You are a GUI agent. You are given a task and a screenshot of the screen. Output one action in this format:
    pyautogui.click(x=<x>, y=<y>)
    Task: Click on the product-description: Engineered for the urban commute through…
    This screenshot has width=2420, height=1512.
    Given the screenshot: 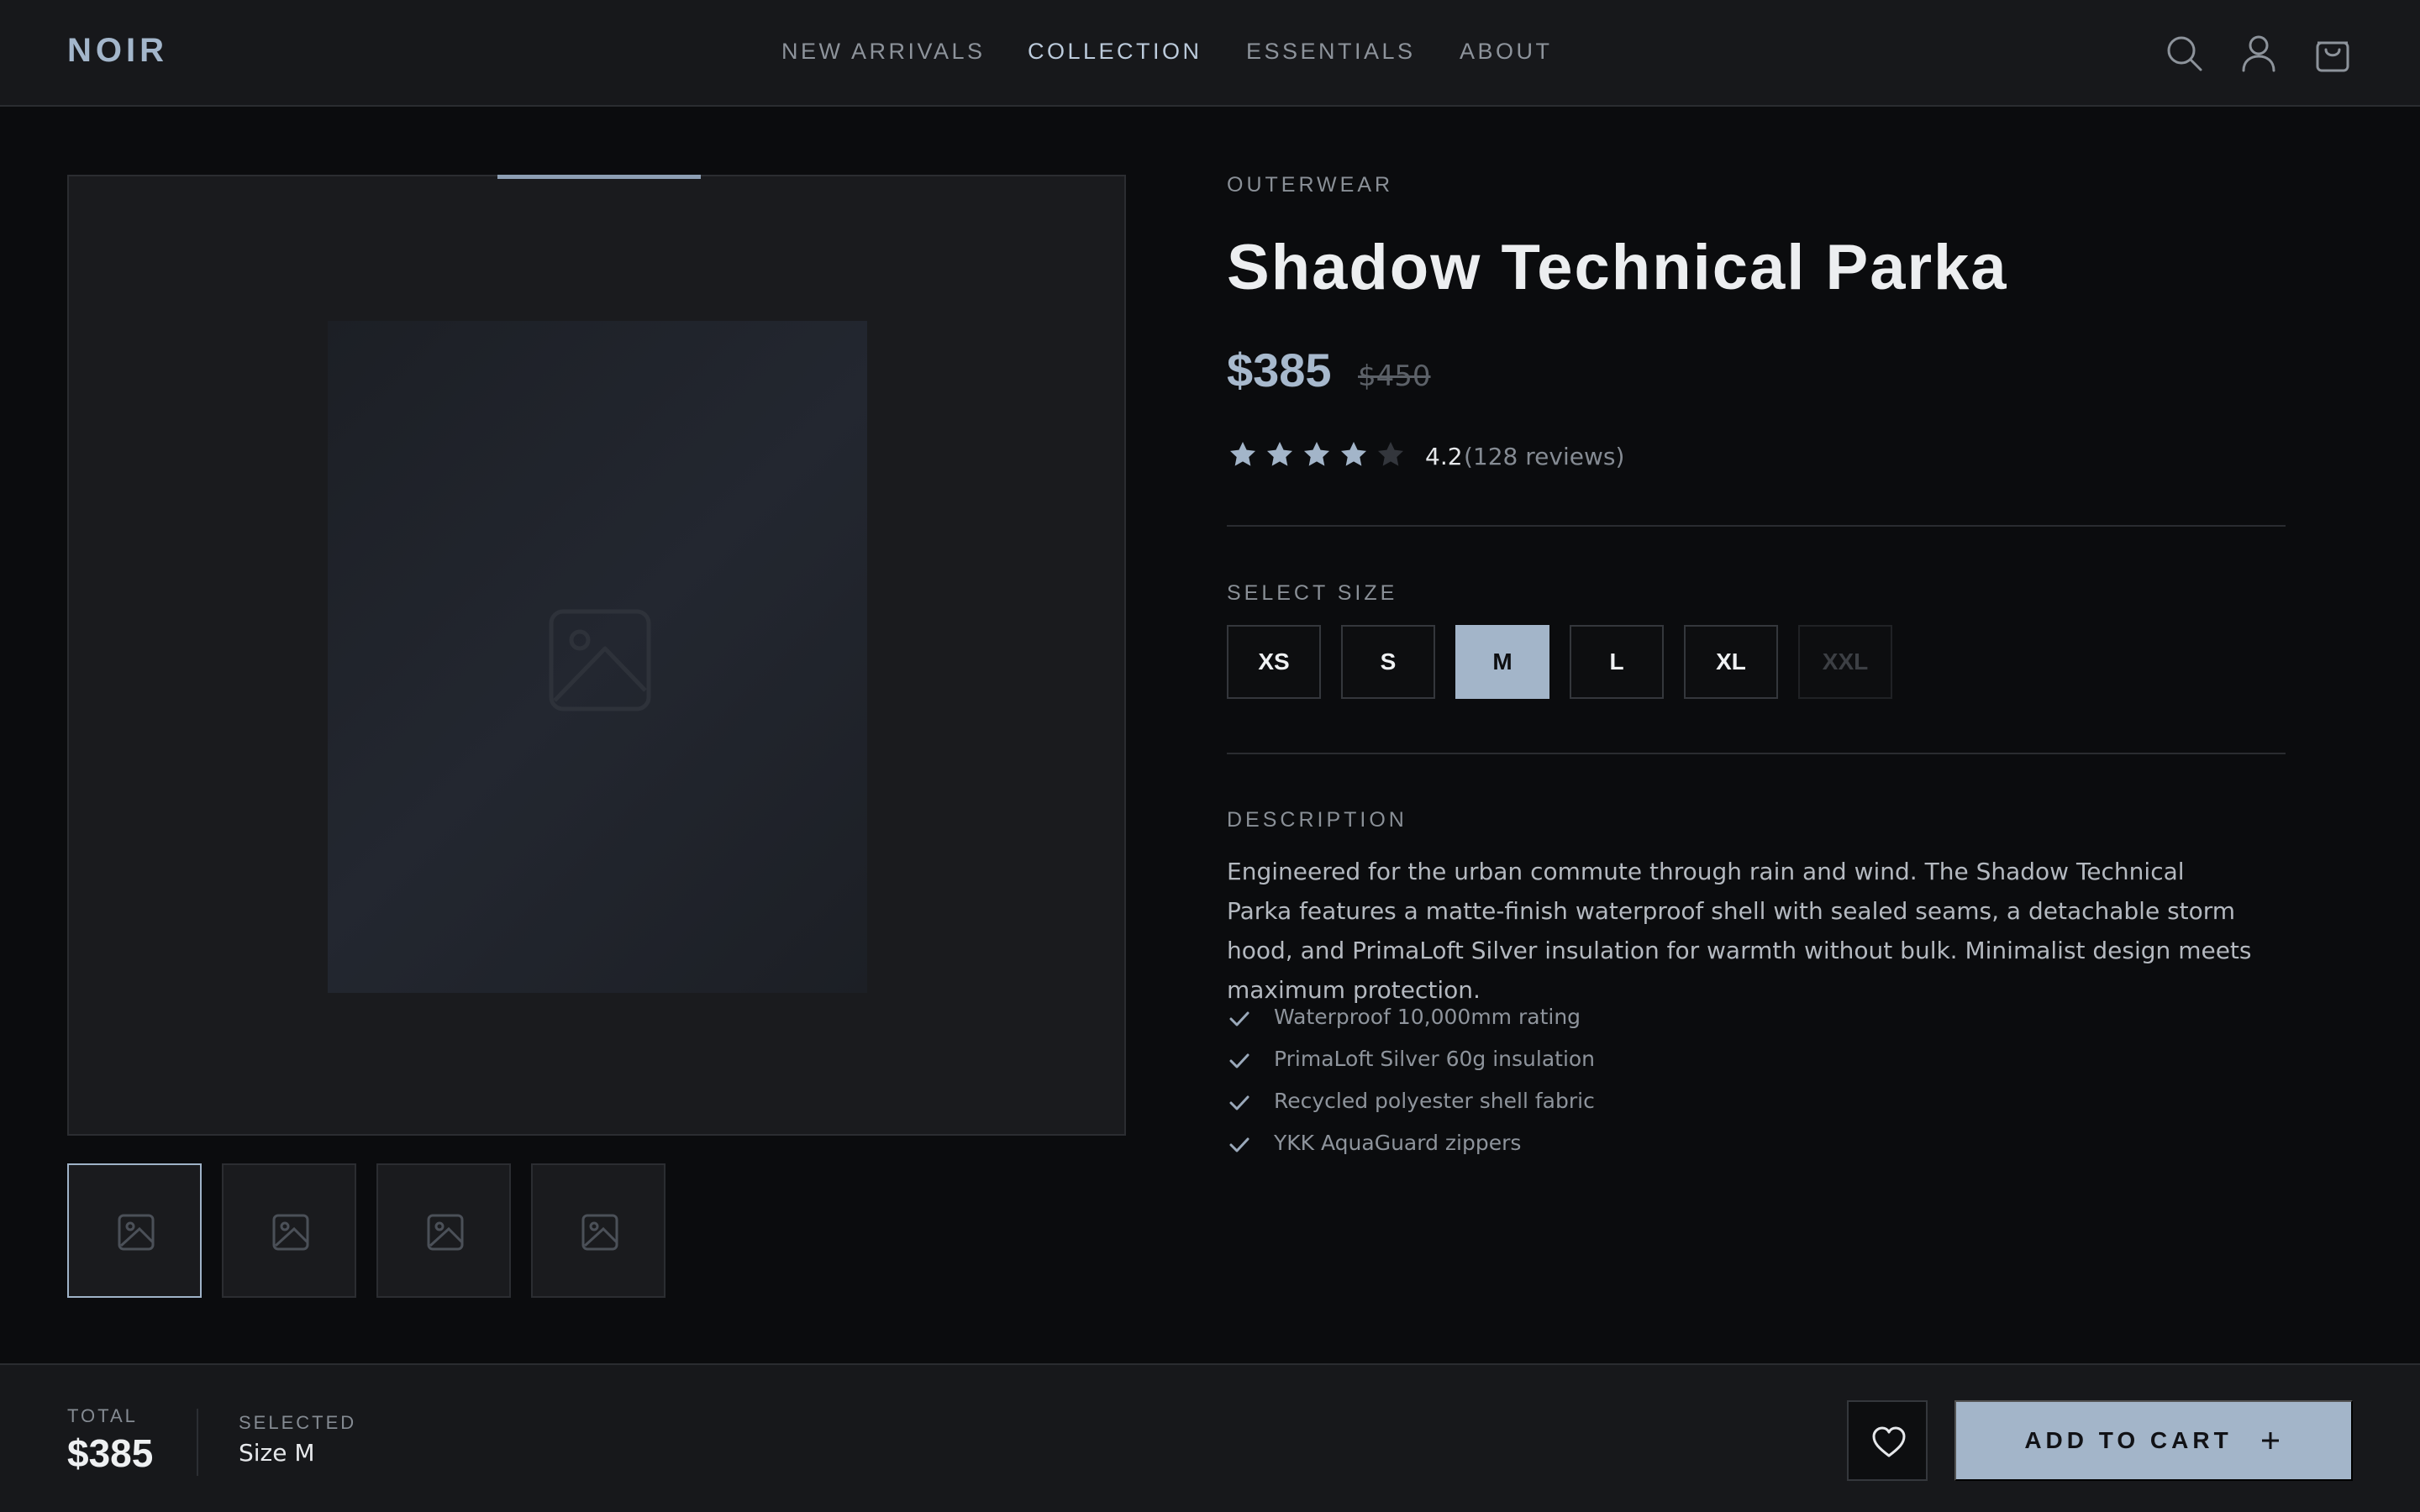 What is the action you would take?
    pyautogui.click(x=1740, y=931)
    